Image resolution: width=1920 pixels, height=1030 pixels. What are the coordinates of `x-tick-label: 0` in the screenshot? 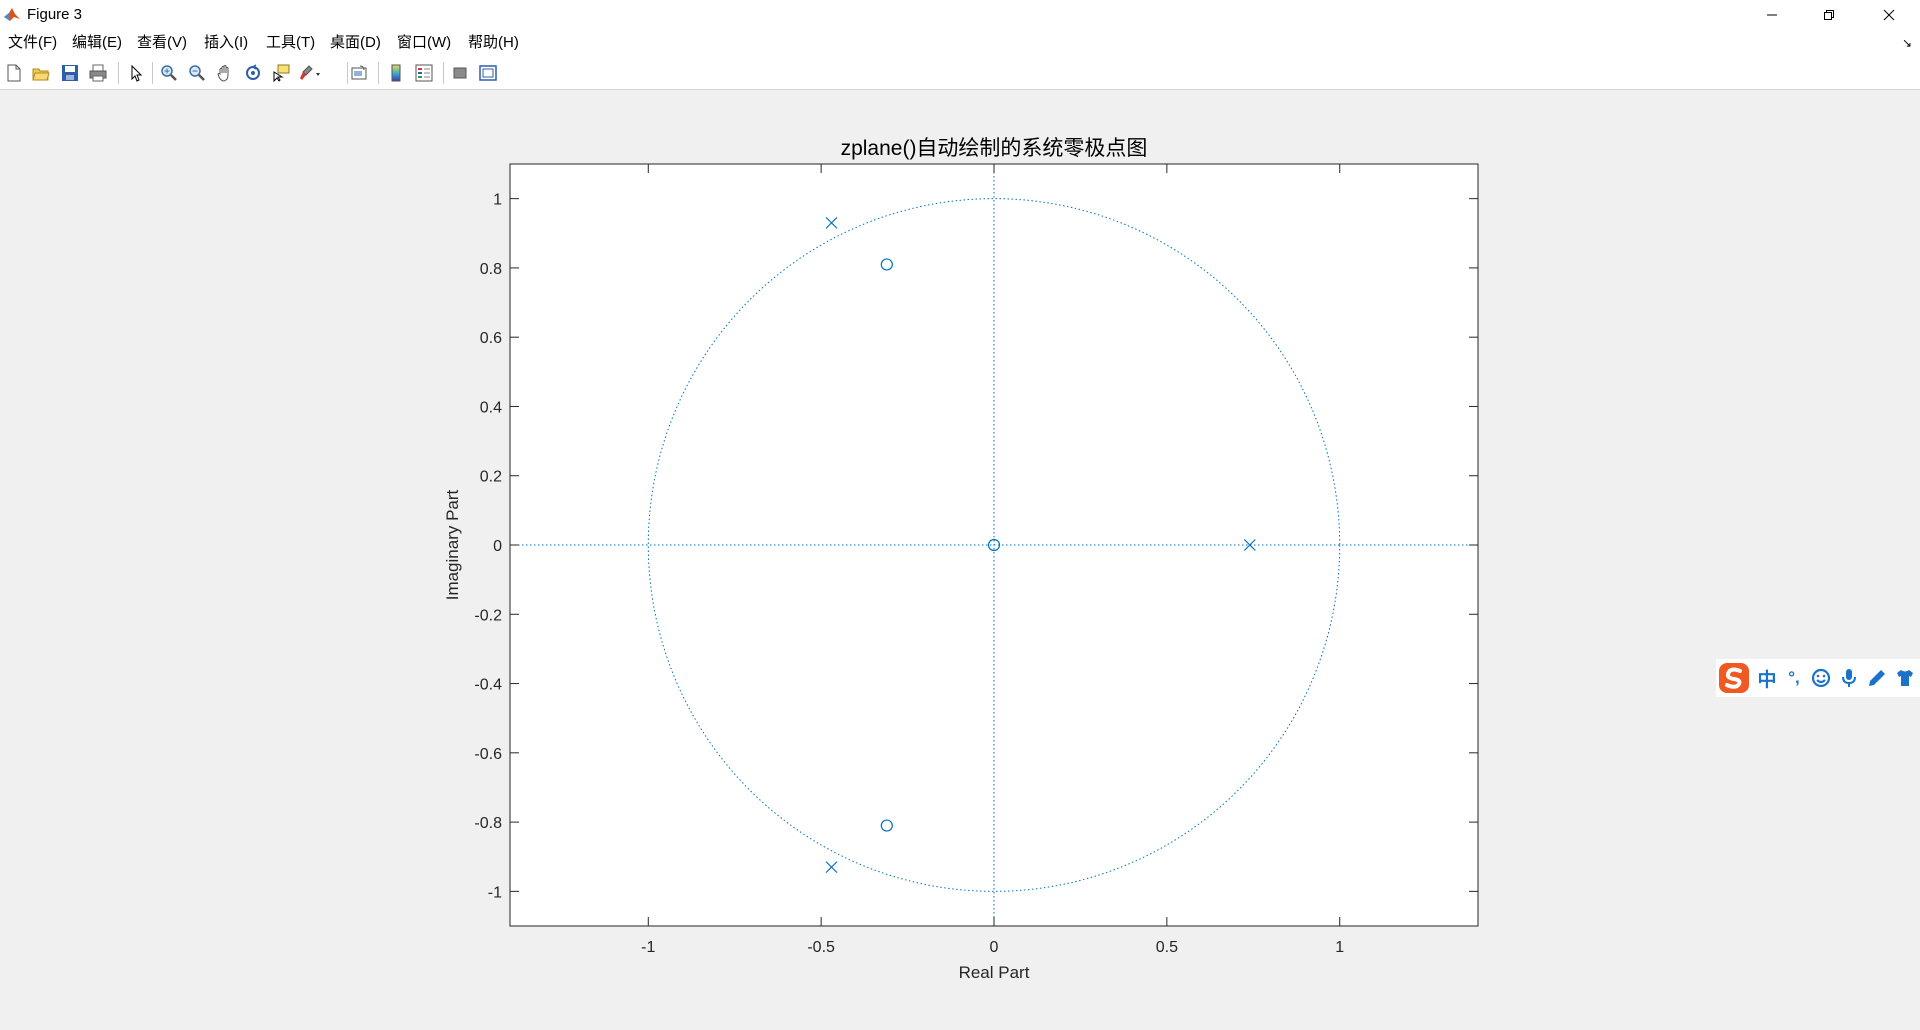 It's located at (994, 947).